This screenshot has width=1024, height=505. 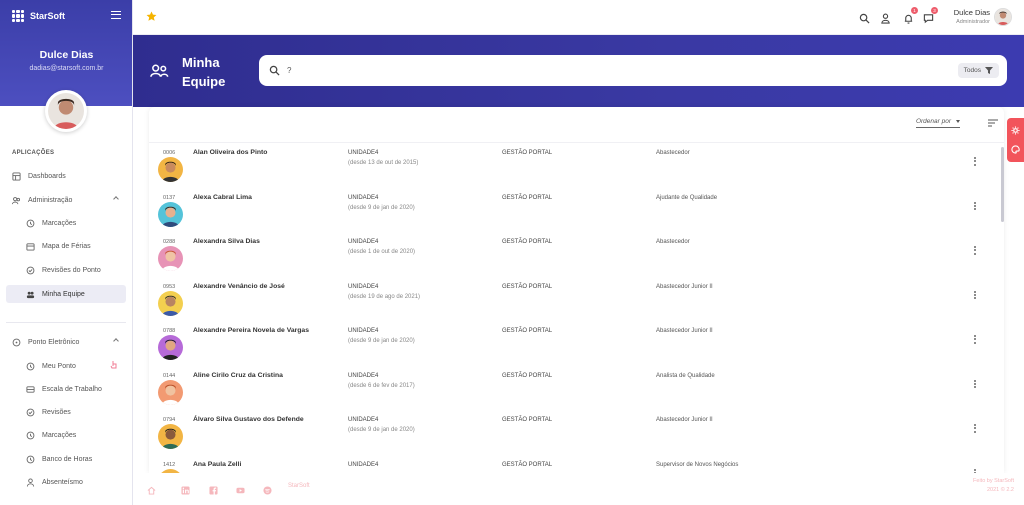 What do you see at coordinates (248, 419) in the screenshot?
I see `employee-name: Álvaro Silva Gustavo dos Defende` at bounding box center [248, 419].